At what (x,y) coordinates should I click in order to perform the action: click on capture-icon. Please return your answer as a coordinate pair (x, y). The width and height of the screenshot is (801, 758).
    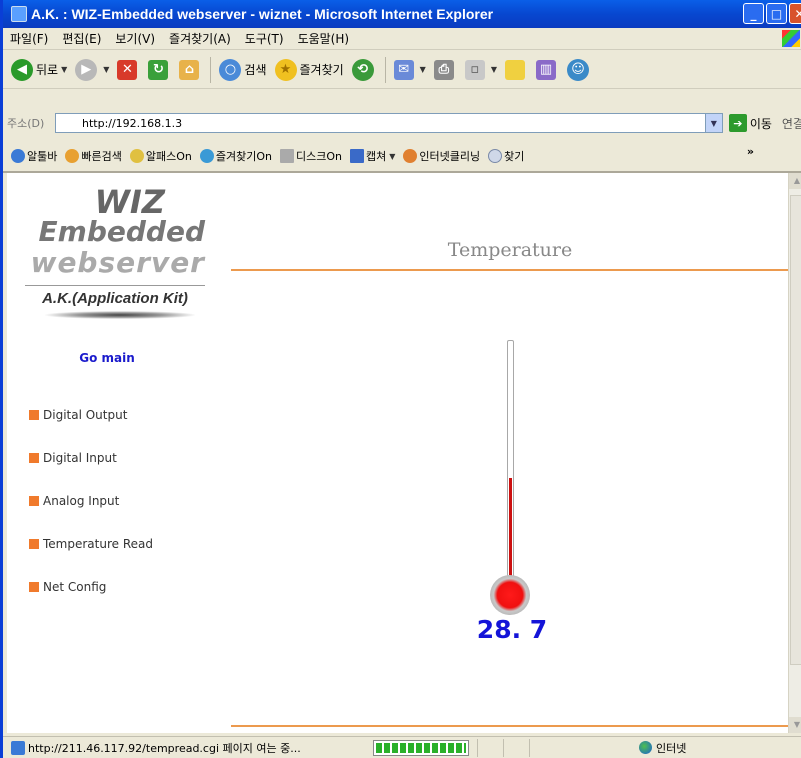
    Looking at the image, I should click on (356, 156).